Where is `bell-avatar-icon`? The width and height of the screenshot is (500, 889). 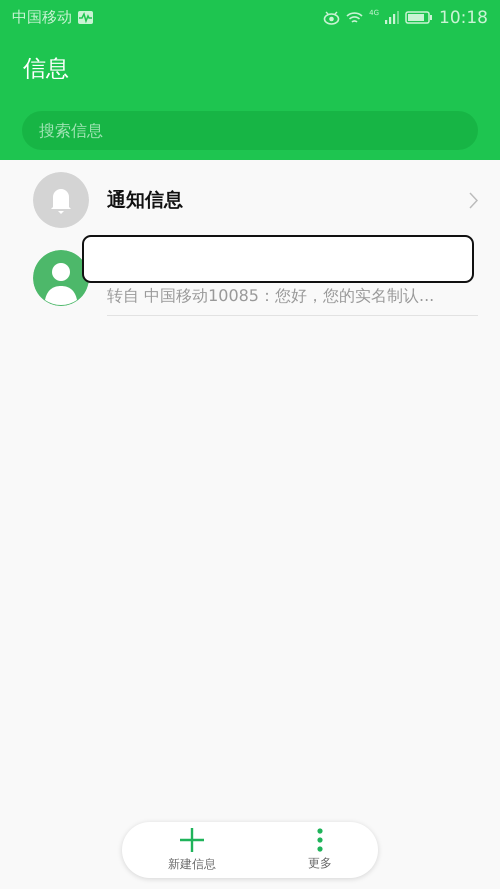 bell-avatar-icon is located at coordinates (61, 200).